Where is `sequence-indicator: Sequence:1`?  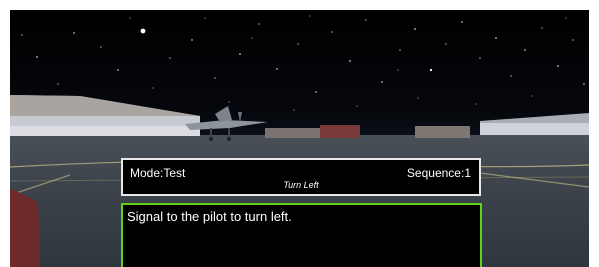
sequence-indicator: Sequence:1 is located at coordinates (439, 173).